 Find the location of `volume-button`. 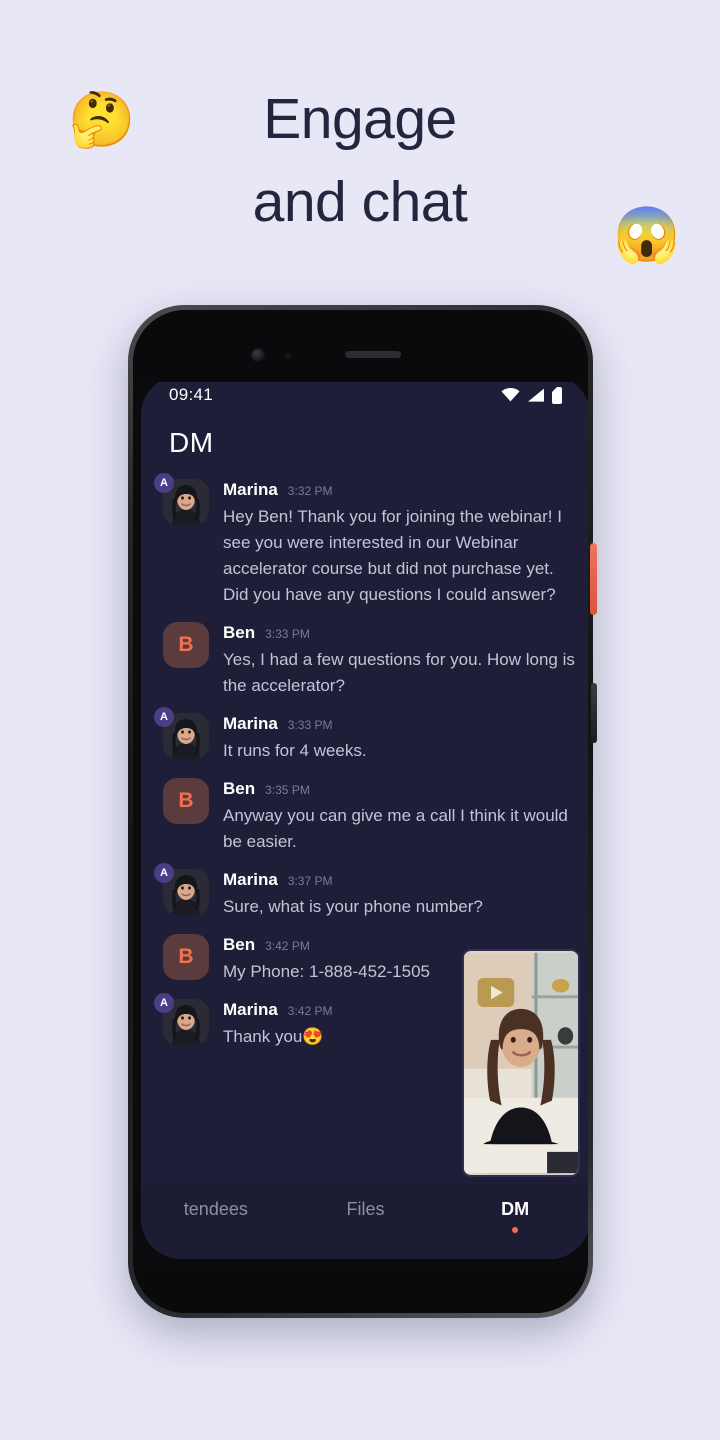

volume-button is located at coordinates (594, 713).